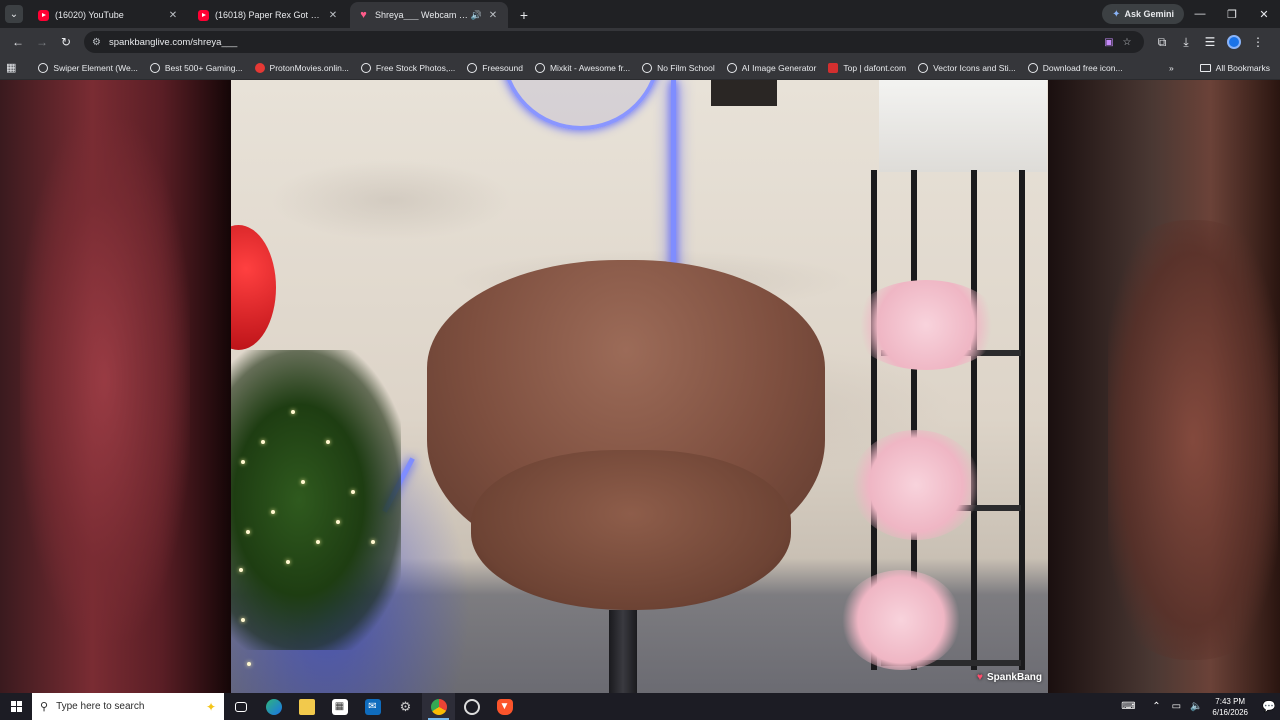 Image resolution: width=1280 pixels, height=720 pixels. What do you see at coordinates (423, 15) in the screenshot?
I see `tab-title: Shreya___ Webcam Show | S` at bounding box center [423, 15].